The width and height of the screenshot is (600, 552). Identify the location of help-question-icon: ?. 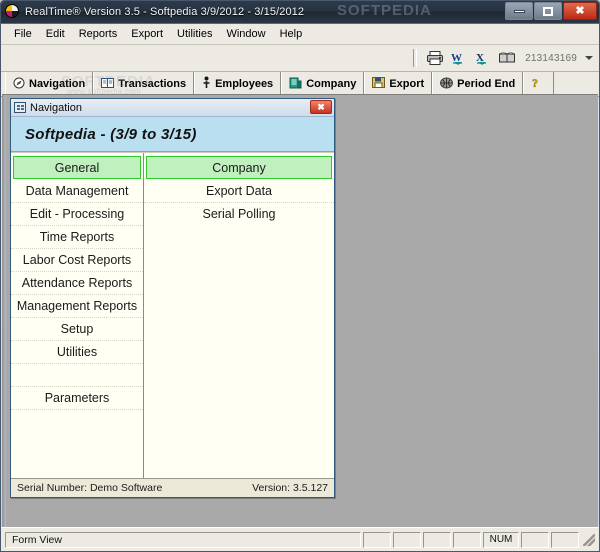
(536, 84).